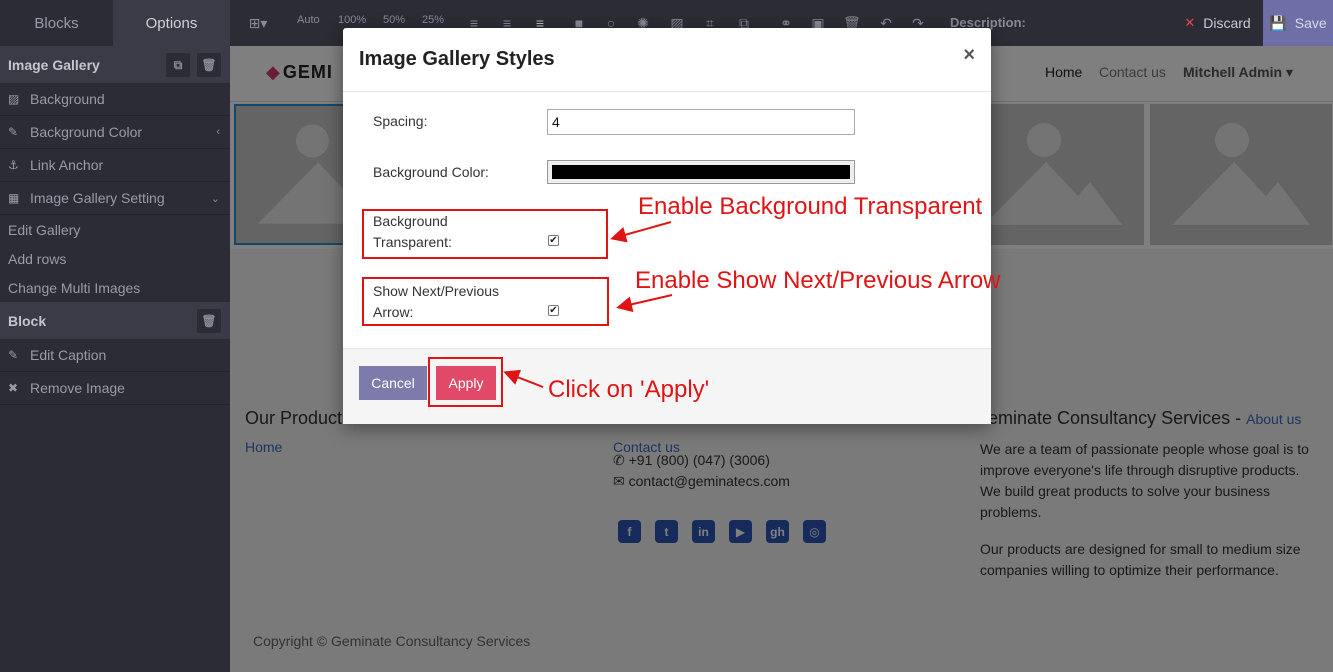 This screenshot has height=672, width=1333. I want to click on sidebar-item-label: Background Color, so click(86, 132).